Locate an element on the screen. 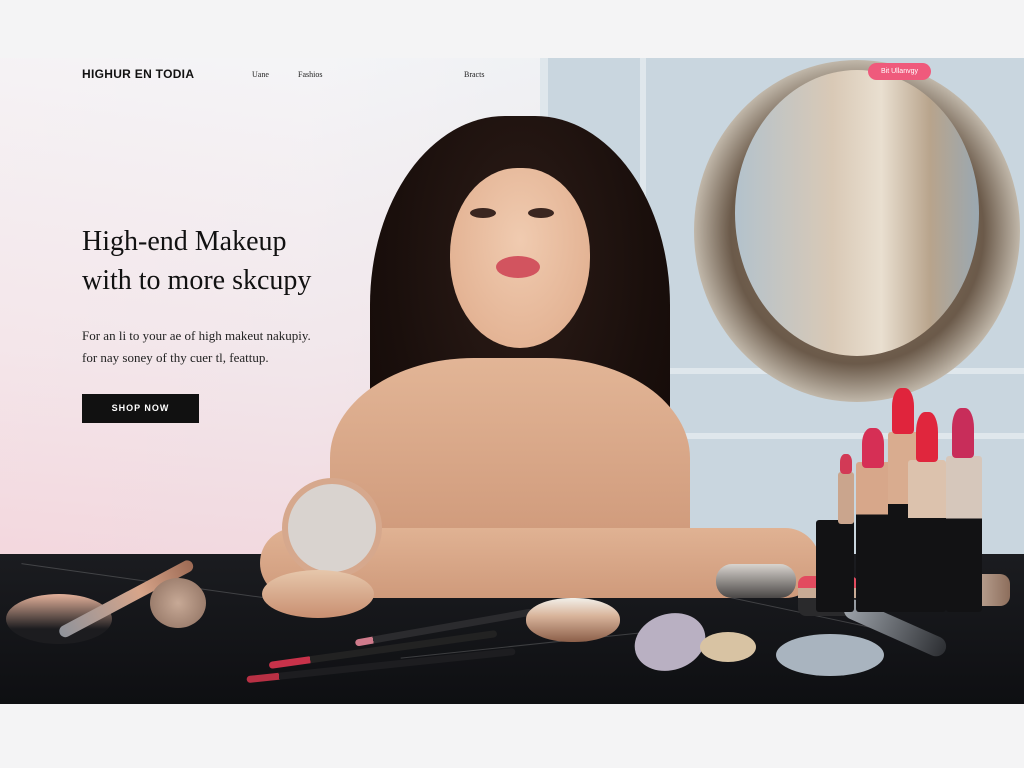 The height and width of the screenshot is (768, 1024). header-cta-button: Bit Ullanvgy is located at coordinates (899, 71).